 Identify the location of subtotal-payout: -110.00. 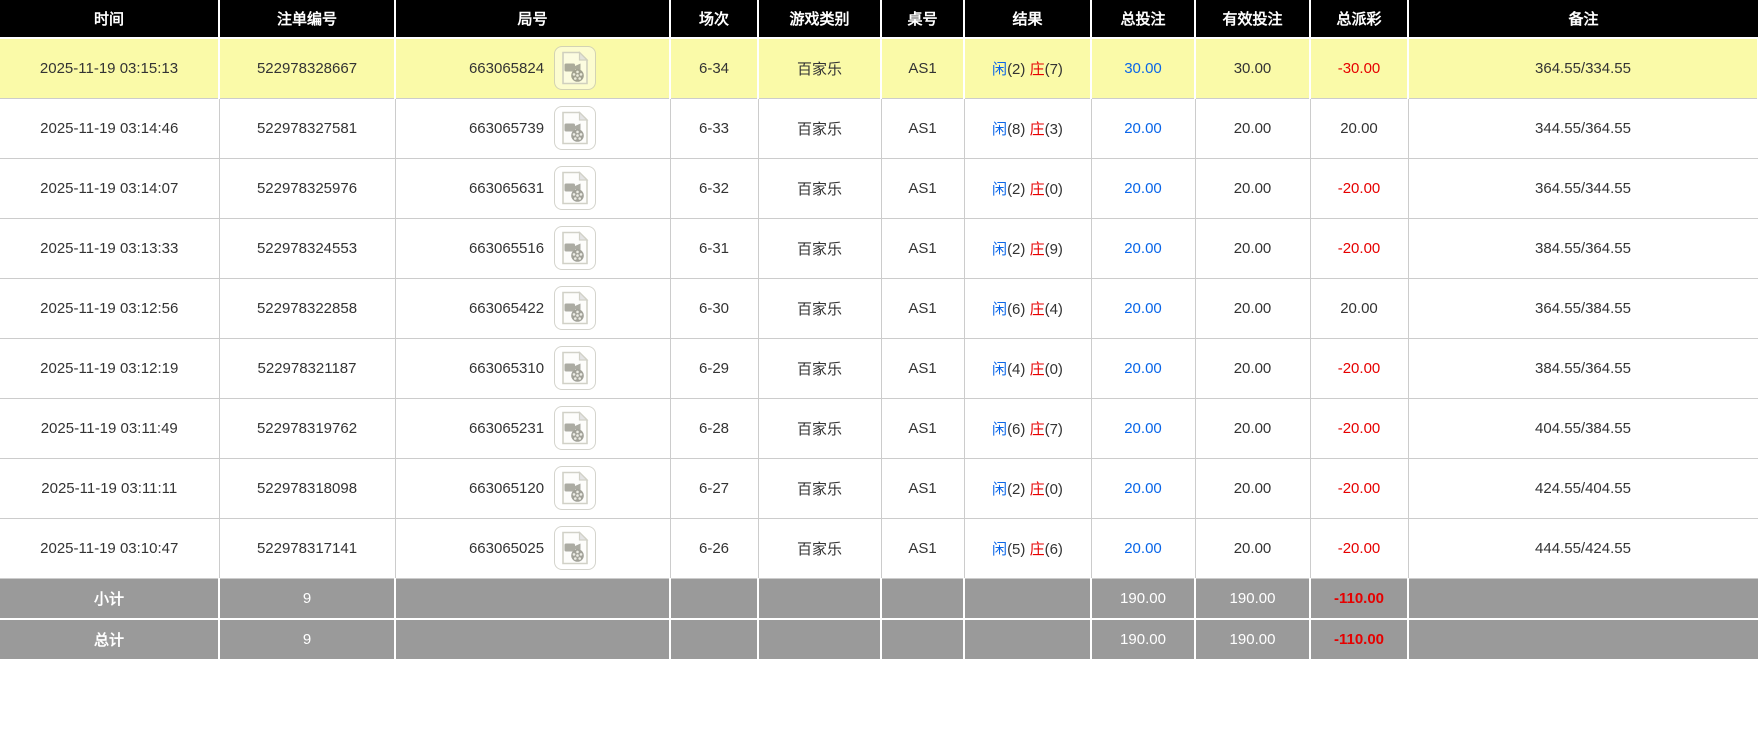
(1359, 599).